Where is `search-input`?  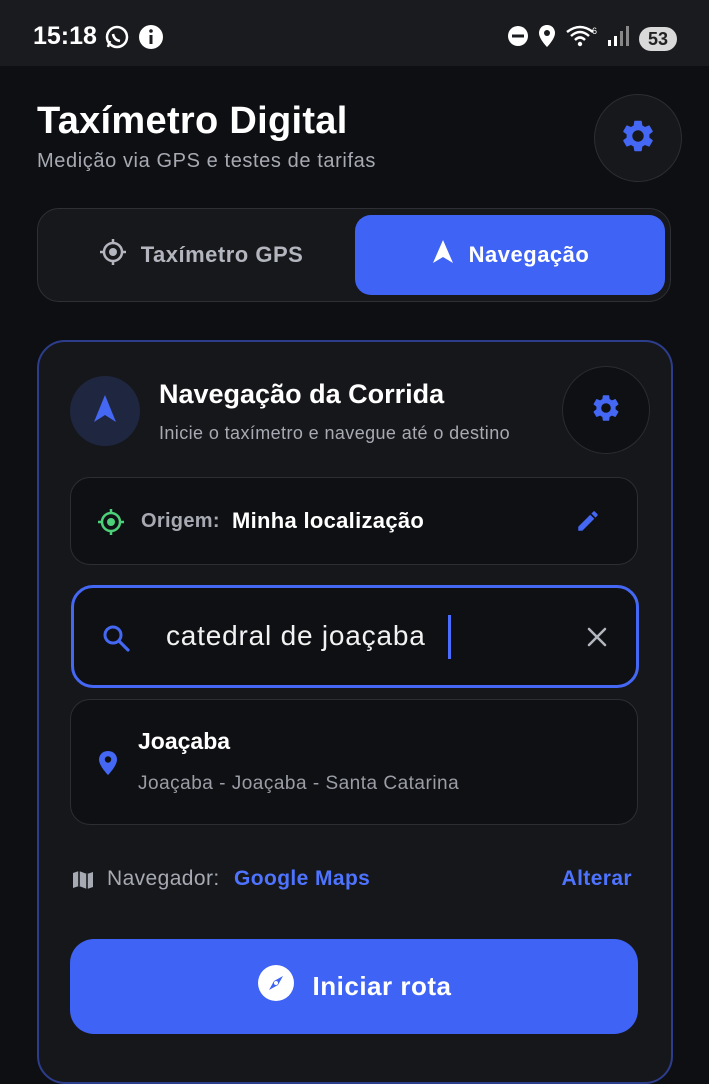 search-input is located at coordinates (336, 636).